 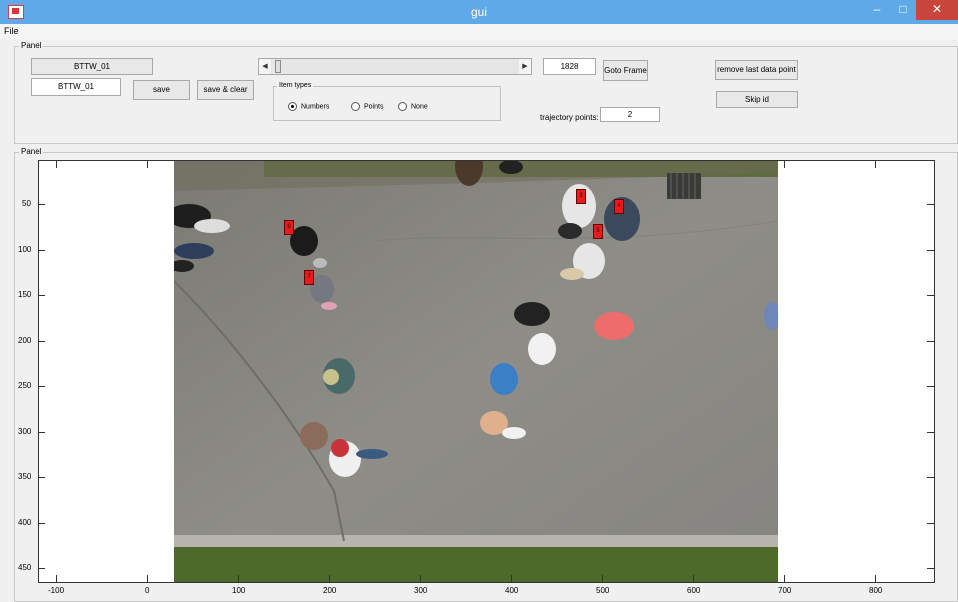 I want to click on slider-left-arrow-icon: ◀, so click(x=265, y=66).